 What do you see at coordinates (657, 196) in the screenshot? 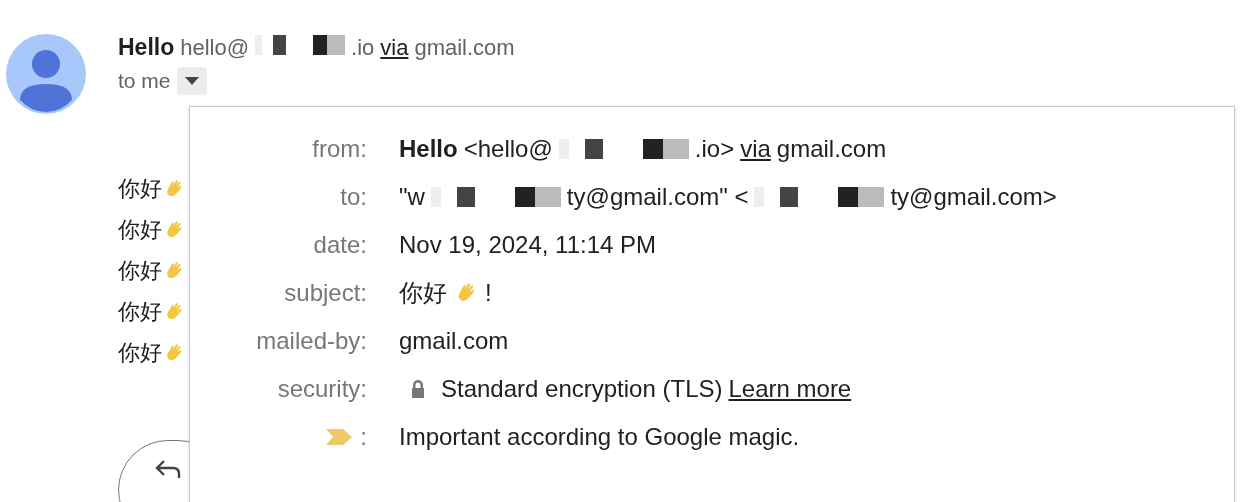
I see `detail-text: ty@gmail.com" <` at bounding box center [657, 196].